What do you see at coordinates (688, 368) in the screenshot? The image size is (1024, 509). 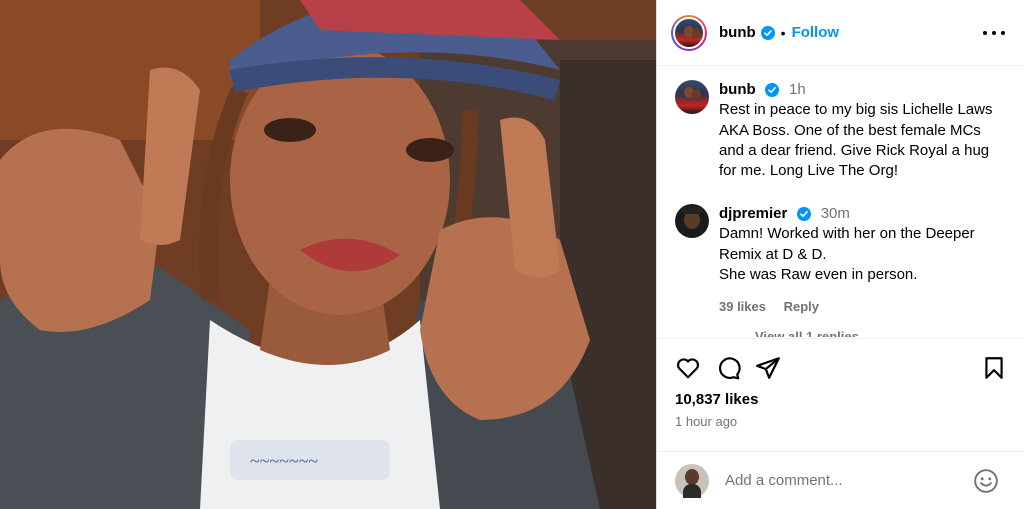 I see `heart-icon` at bounding box center [688, 368].